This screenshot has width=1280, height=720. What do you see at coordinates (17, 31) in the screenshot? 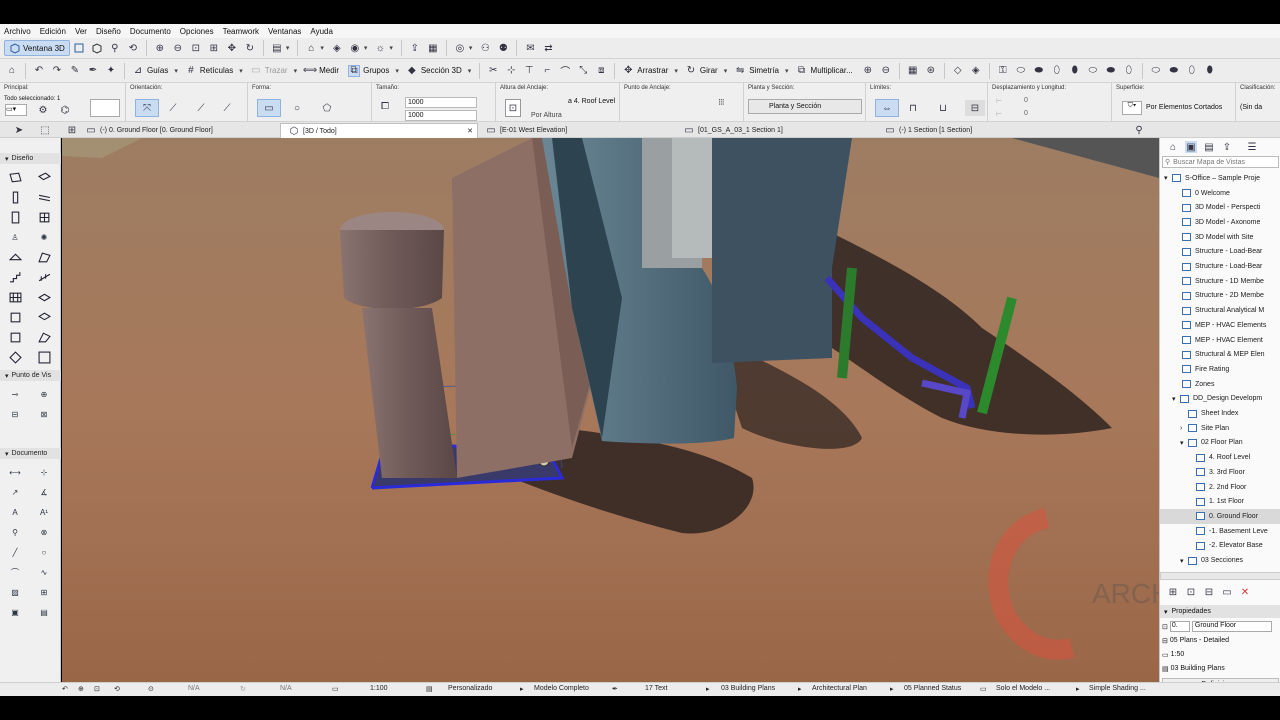
I see `menu-archivo: Archivo` at bounding box center [17, 31].